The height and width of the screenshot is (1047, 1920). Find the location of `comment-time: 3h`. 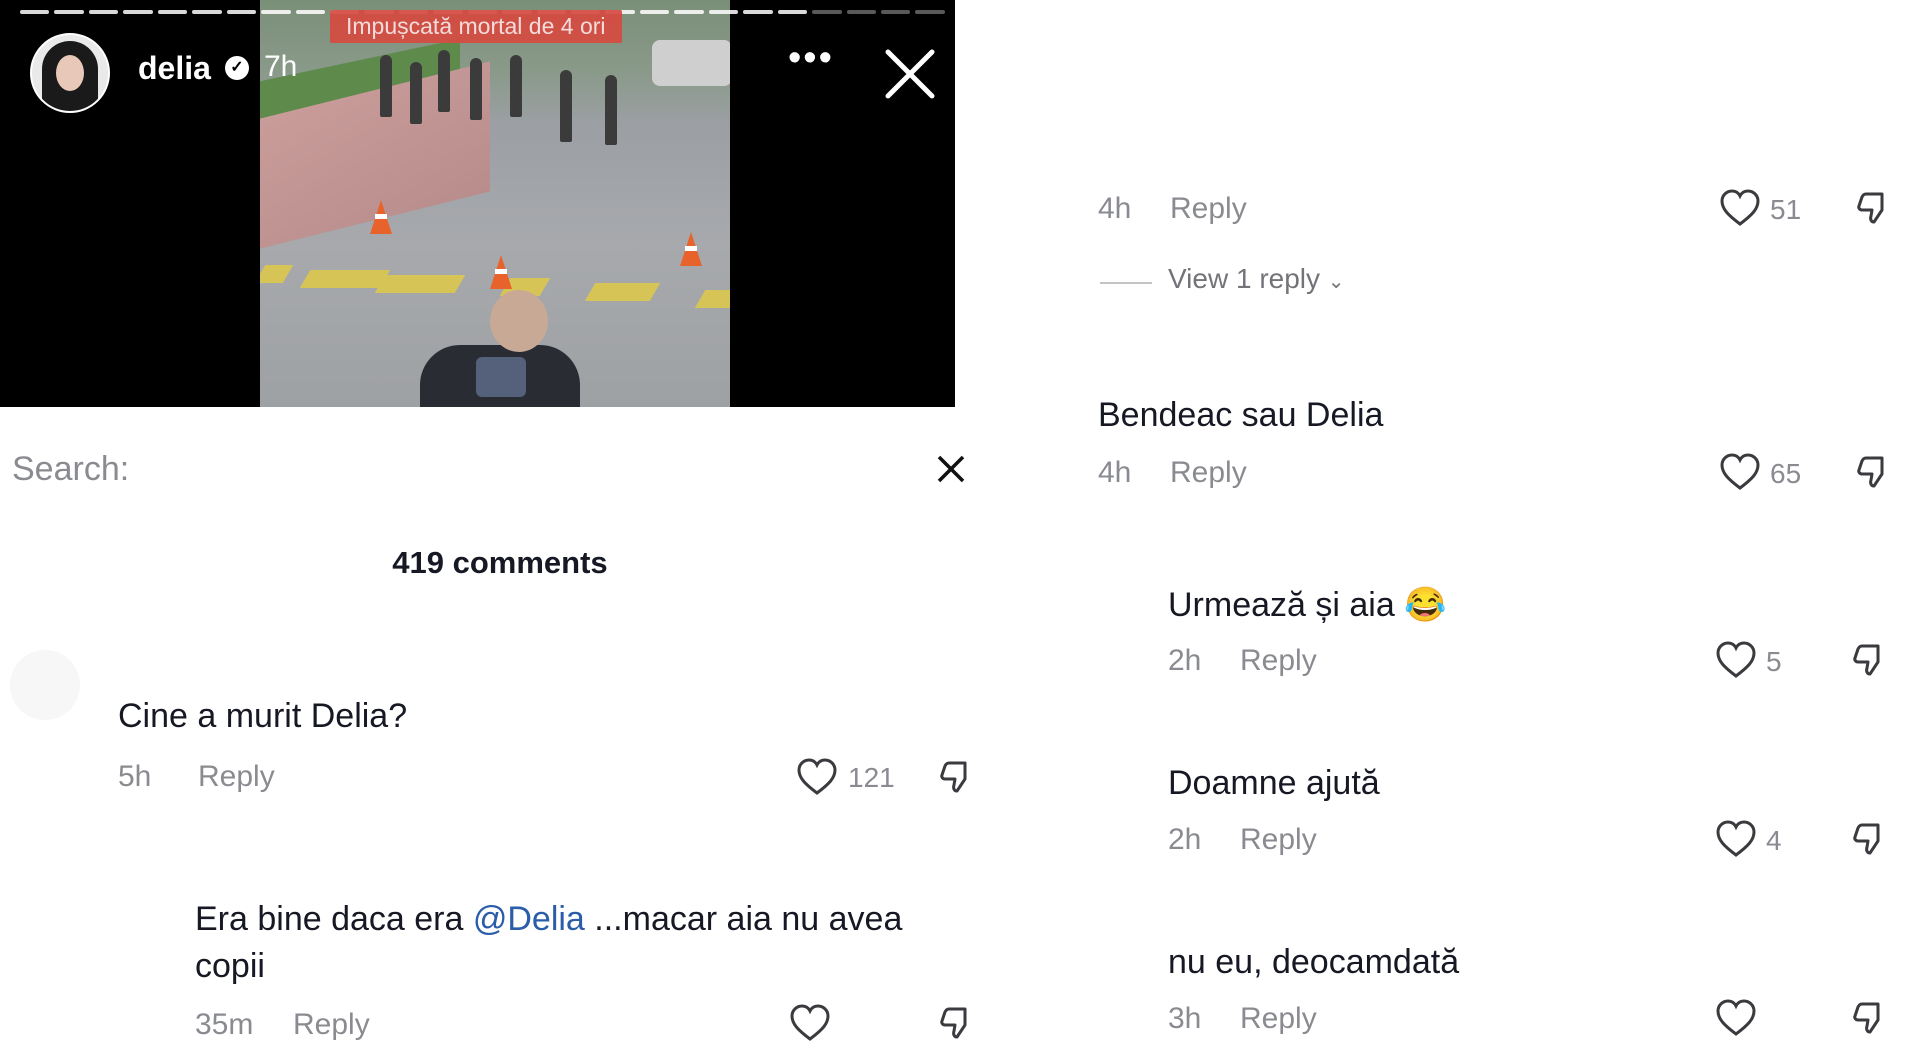

comment-time: 3h is located at coordinates (1185, 1018).